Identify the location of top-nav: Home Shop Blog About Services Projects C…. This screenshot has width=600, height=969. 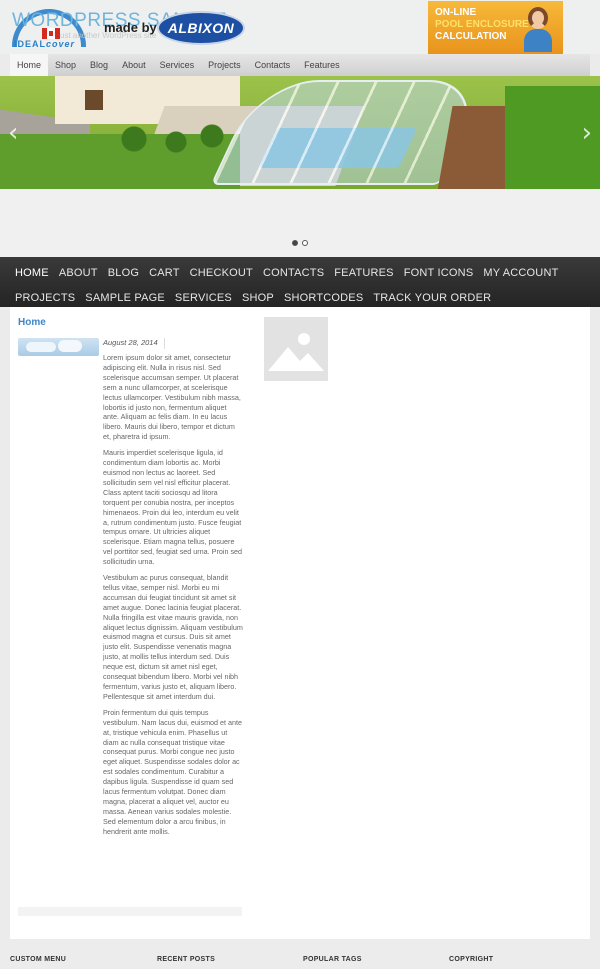
(300, 65).